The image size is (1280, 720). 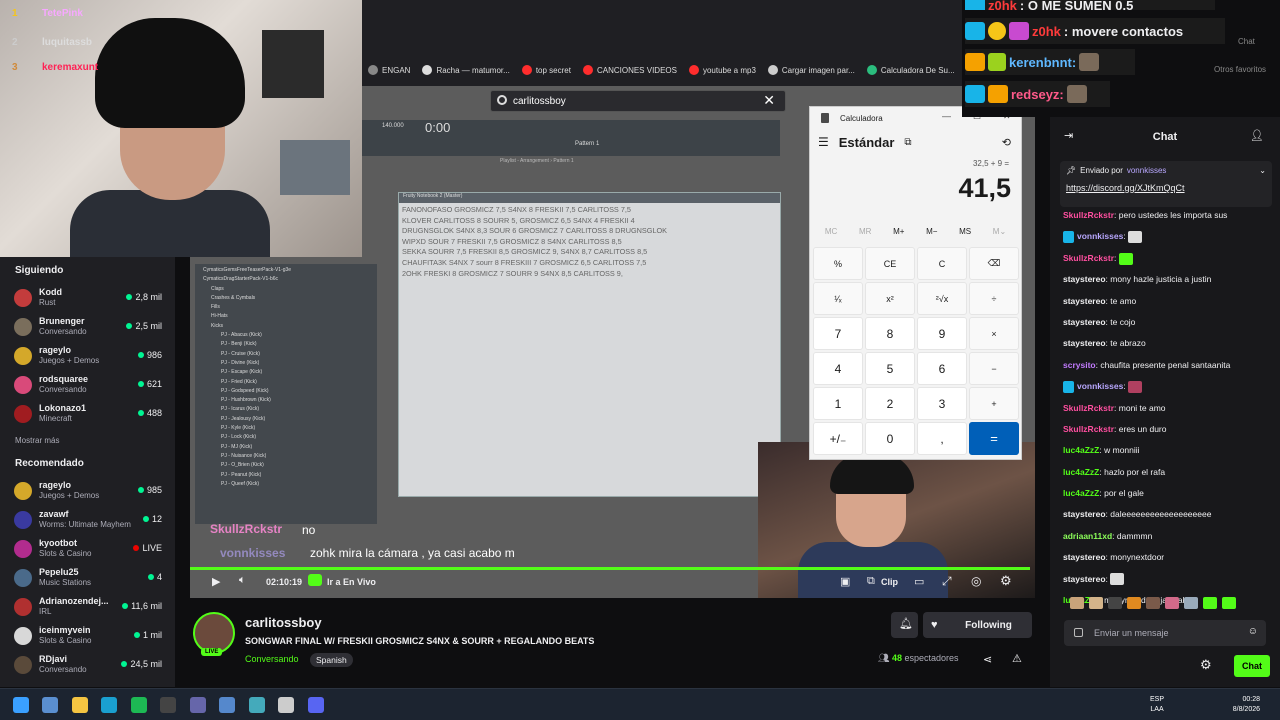 I want to click on calc-key: +/₋, so click(x=838, y=438).